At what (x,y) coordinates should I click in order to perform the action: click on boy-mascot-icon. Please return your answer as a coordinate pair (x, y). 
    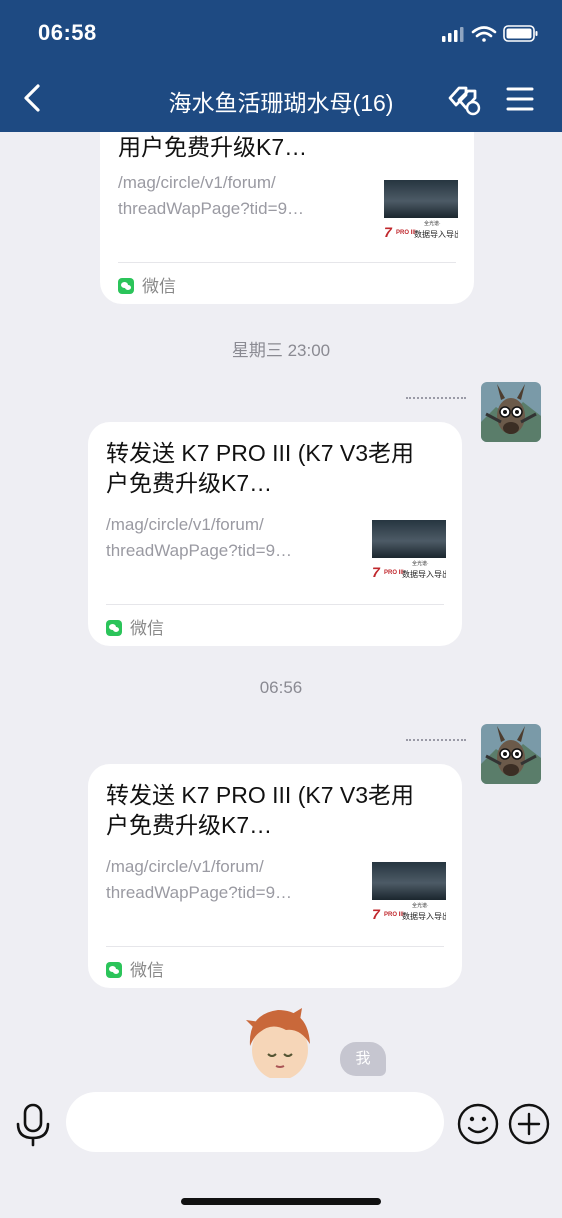
    Looking at the image, I should click on (278, 1043).